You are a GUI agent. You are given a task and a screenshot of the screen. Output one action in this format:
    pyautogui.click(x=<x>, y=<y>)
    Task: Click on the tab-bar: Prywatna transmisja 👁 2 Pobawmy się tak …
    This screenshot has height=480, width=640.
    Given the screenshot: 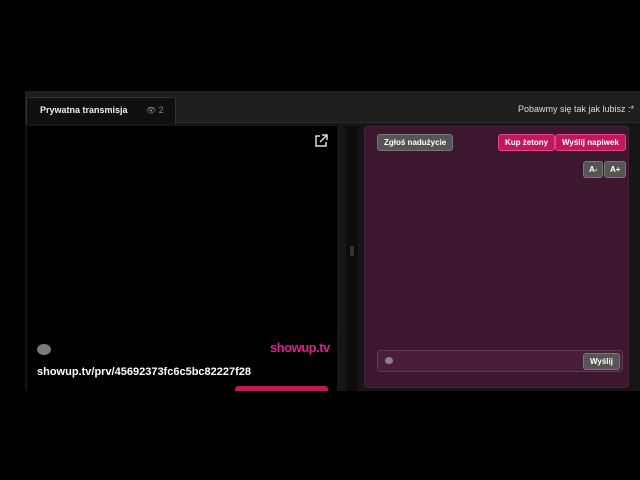 What is the action you would take?
    pyautogui.click(x=332, y=107)
    